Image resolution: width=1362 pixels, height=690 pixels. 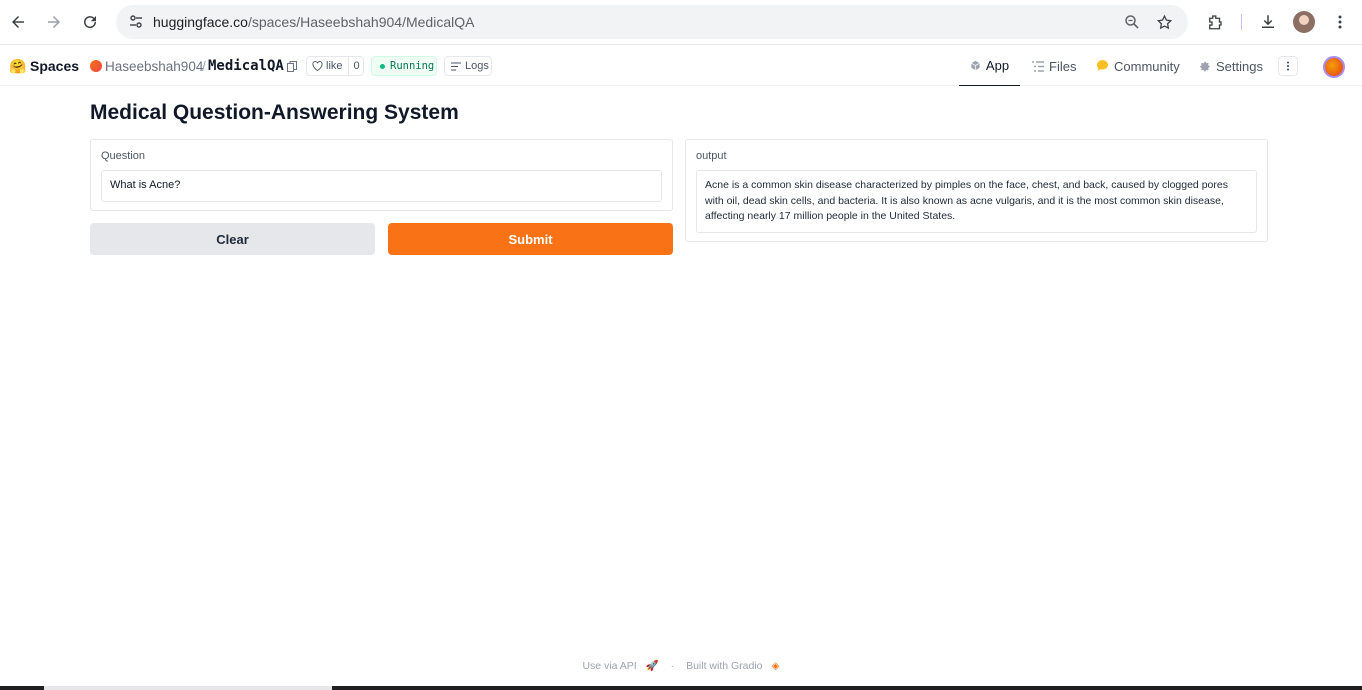 I want to click on community-icon, so click(x=1102, y=65).